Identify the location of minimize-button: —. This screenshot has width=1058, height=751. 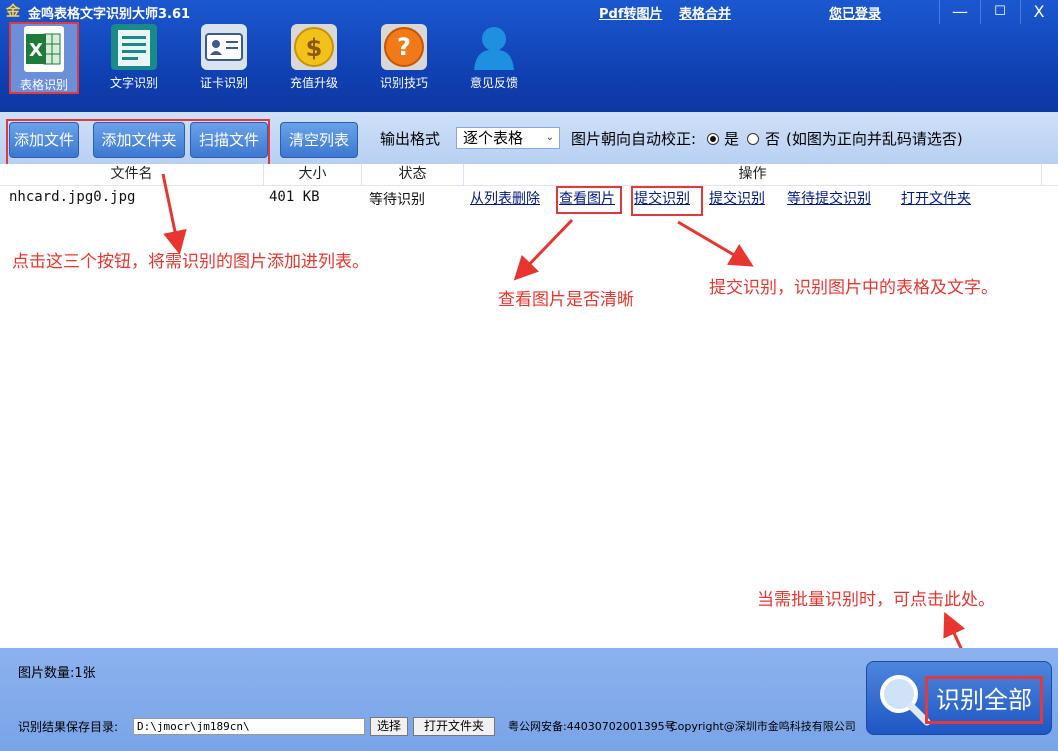
(960, 12).